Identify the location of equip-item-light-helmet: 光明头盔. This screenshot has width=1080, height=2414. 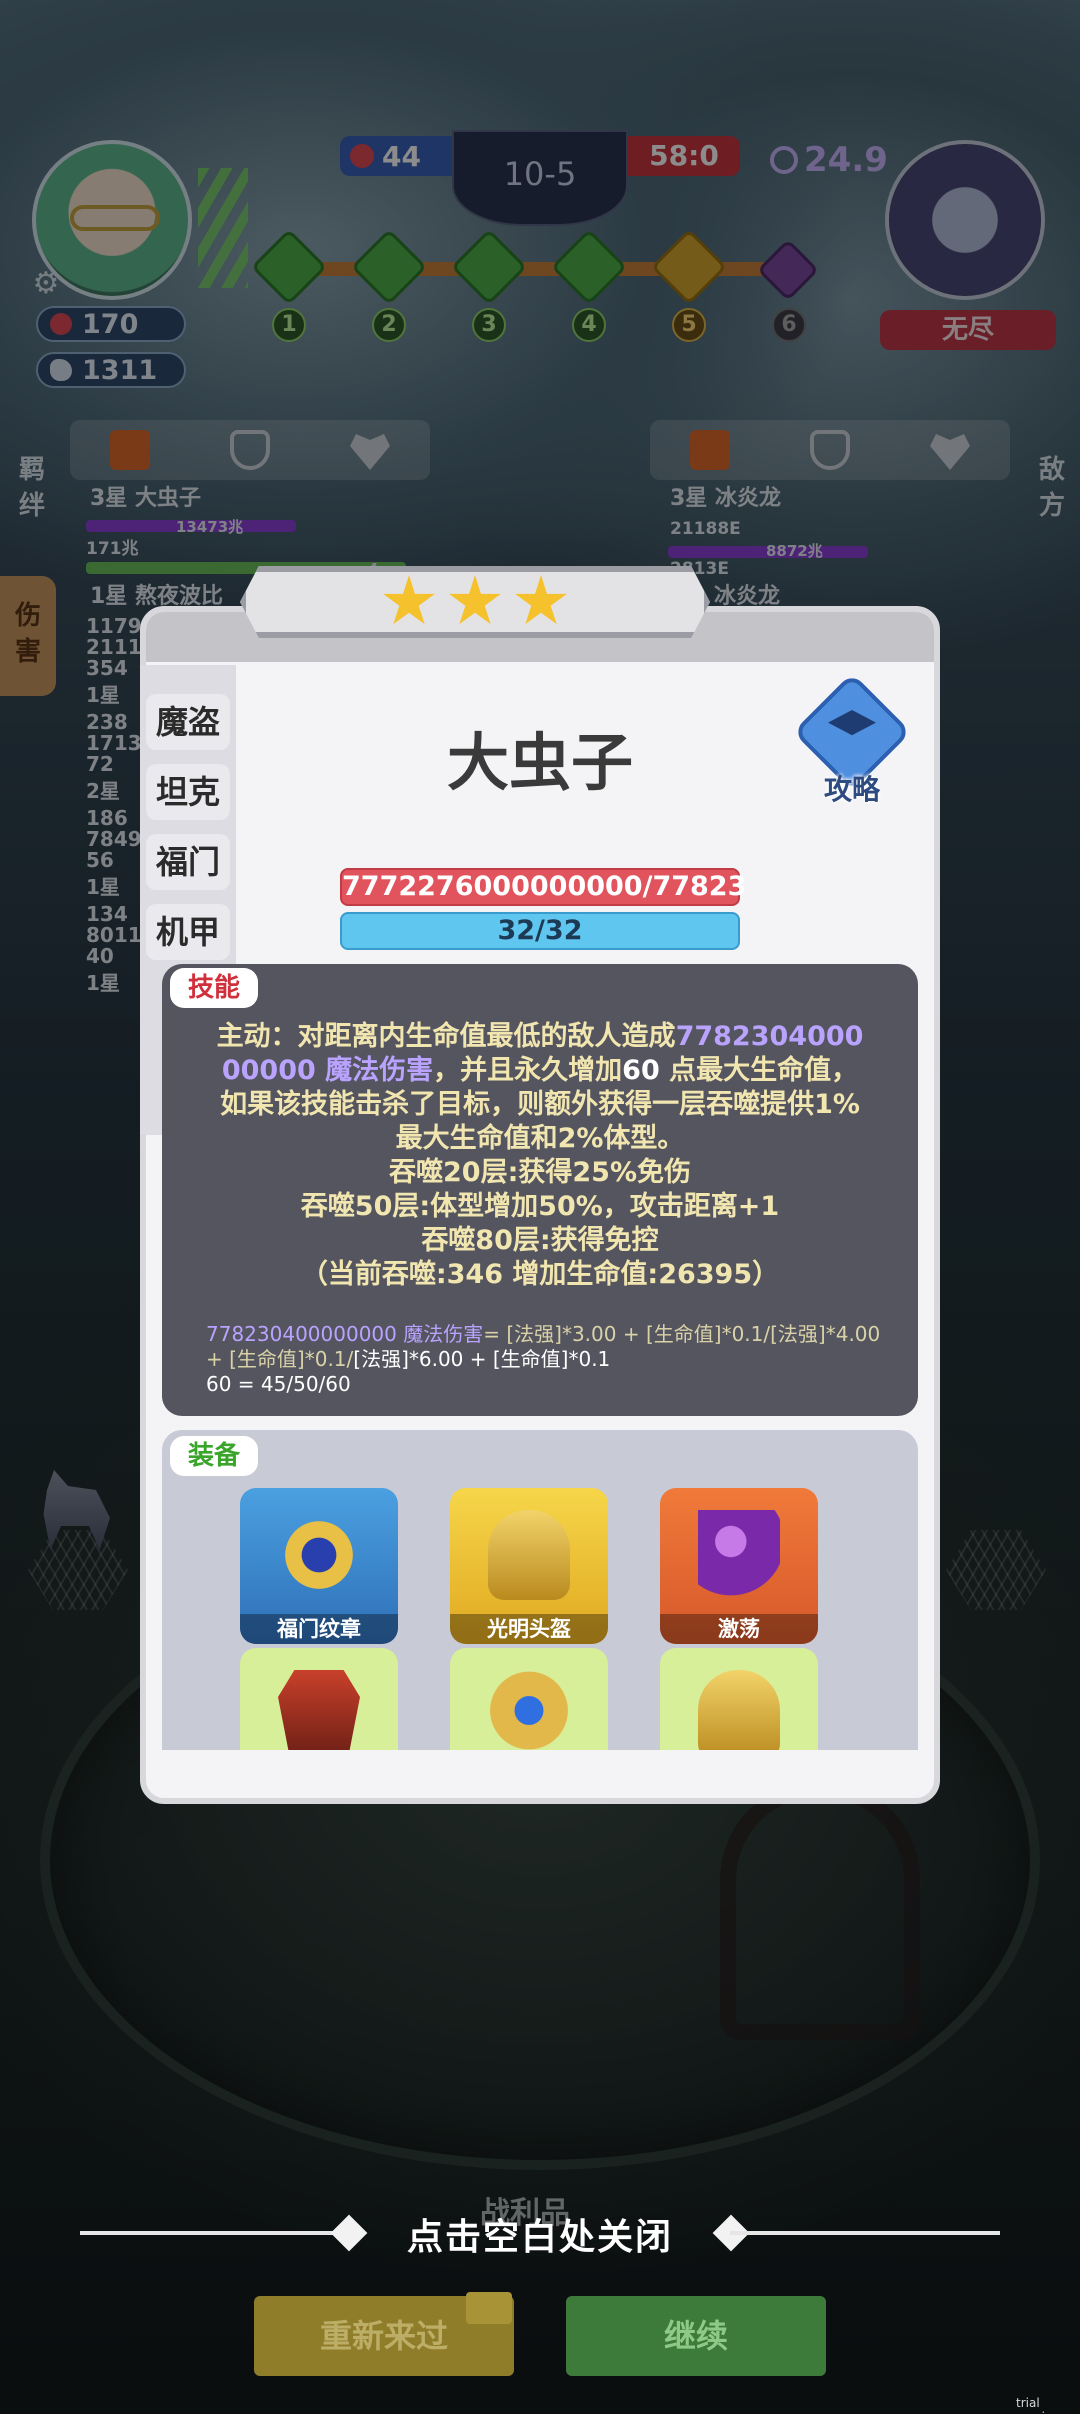
(529, 1566).